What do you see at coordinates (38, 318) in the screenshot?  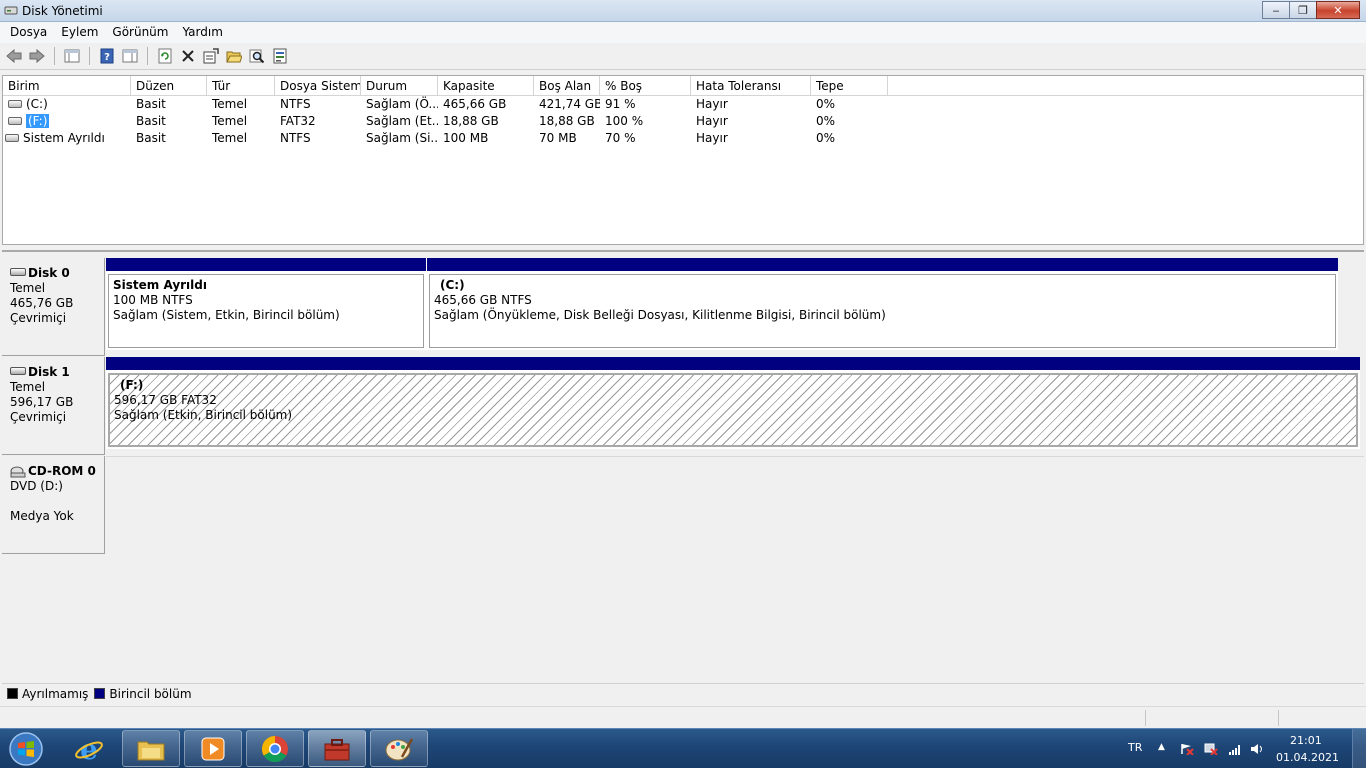 I see `disk-status: Çevrimiçi` at bounding box center [38, 318].